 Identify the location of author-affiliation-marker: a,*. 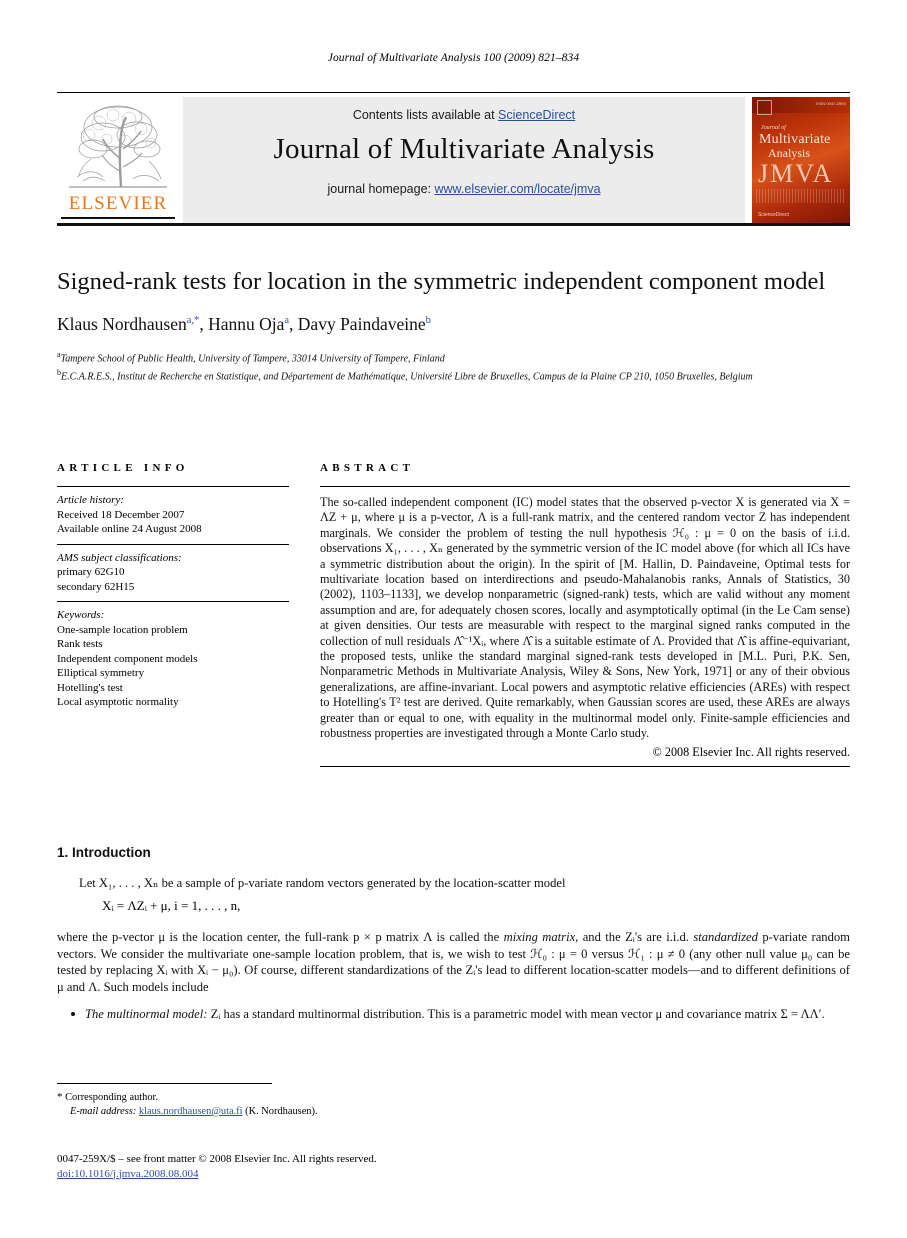
(193, 321).